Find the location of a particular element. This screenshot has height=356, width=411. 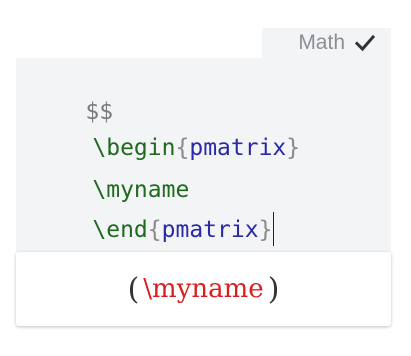

undefined-command-error: \myname is located at coordinates (203, 289).